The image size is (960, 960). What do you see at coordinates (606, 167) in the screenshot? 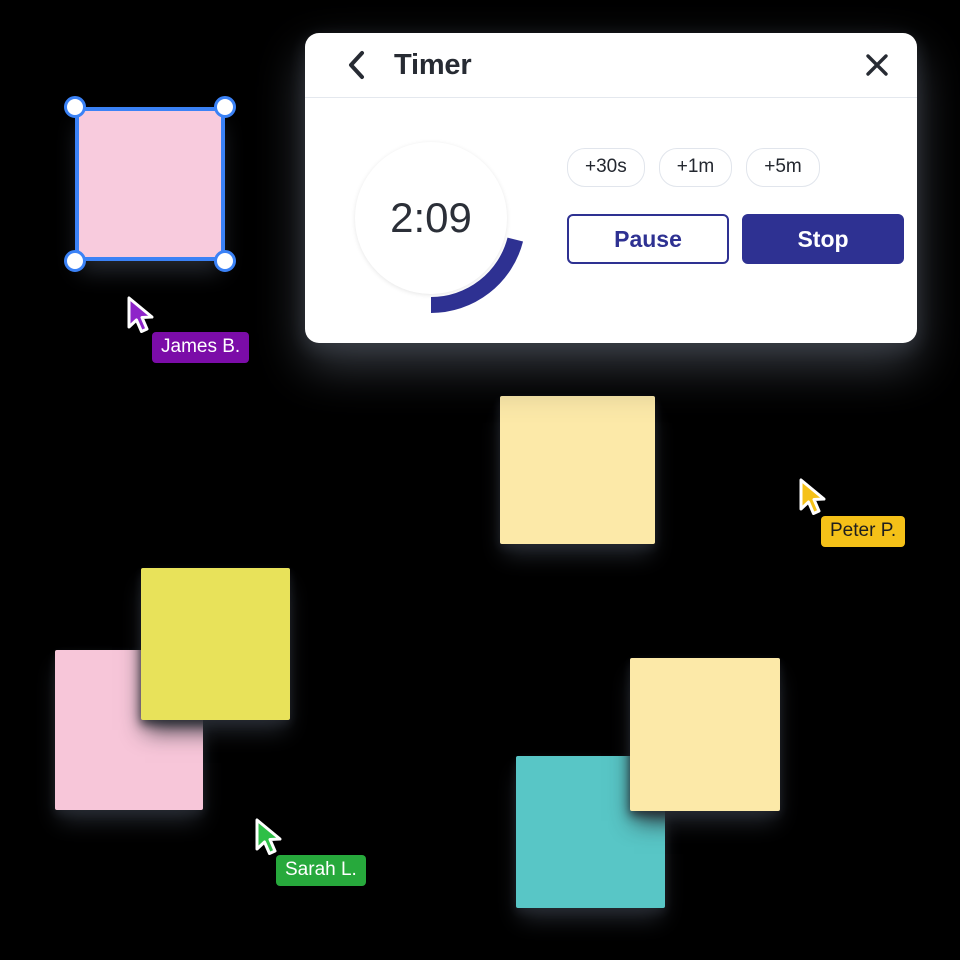
I see `quick-add-30s-button: +30s` at bounding box center [606, 167].